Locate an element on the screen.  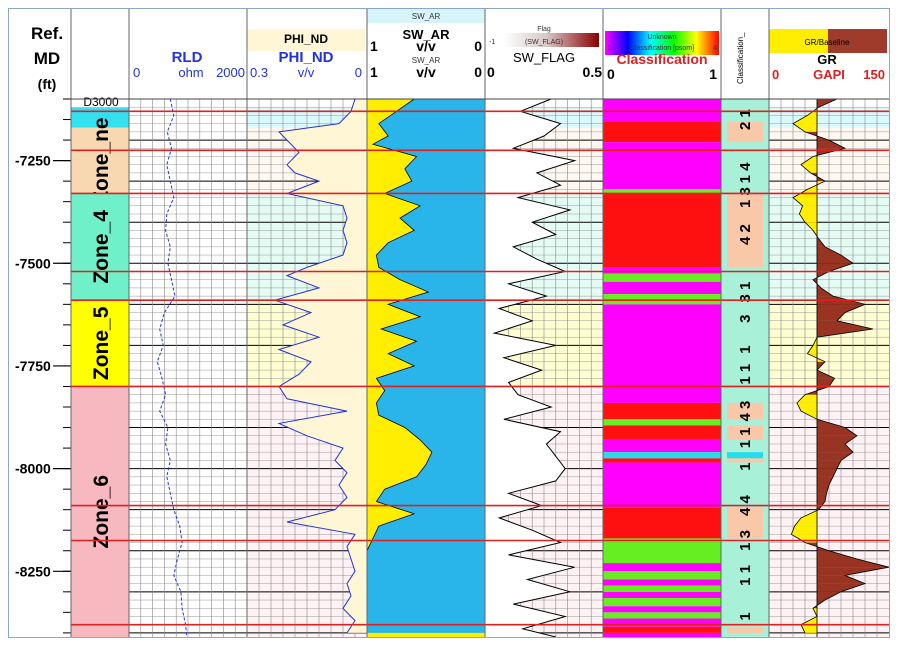
depth-tick-label: -7250 is located at coordinates (33, 161).